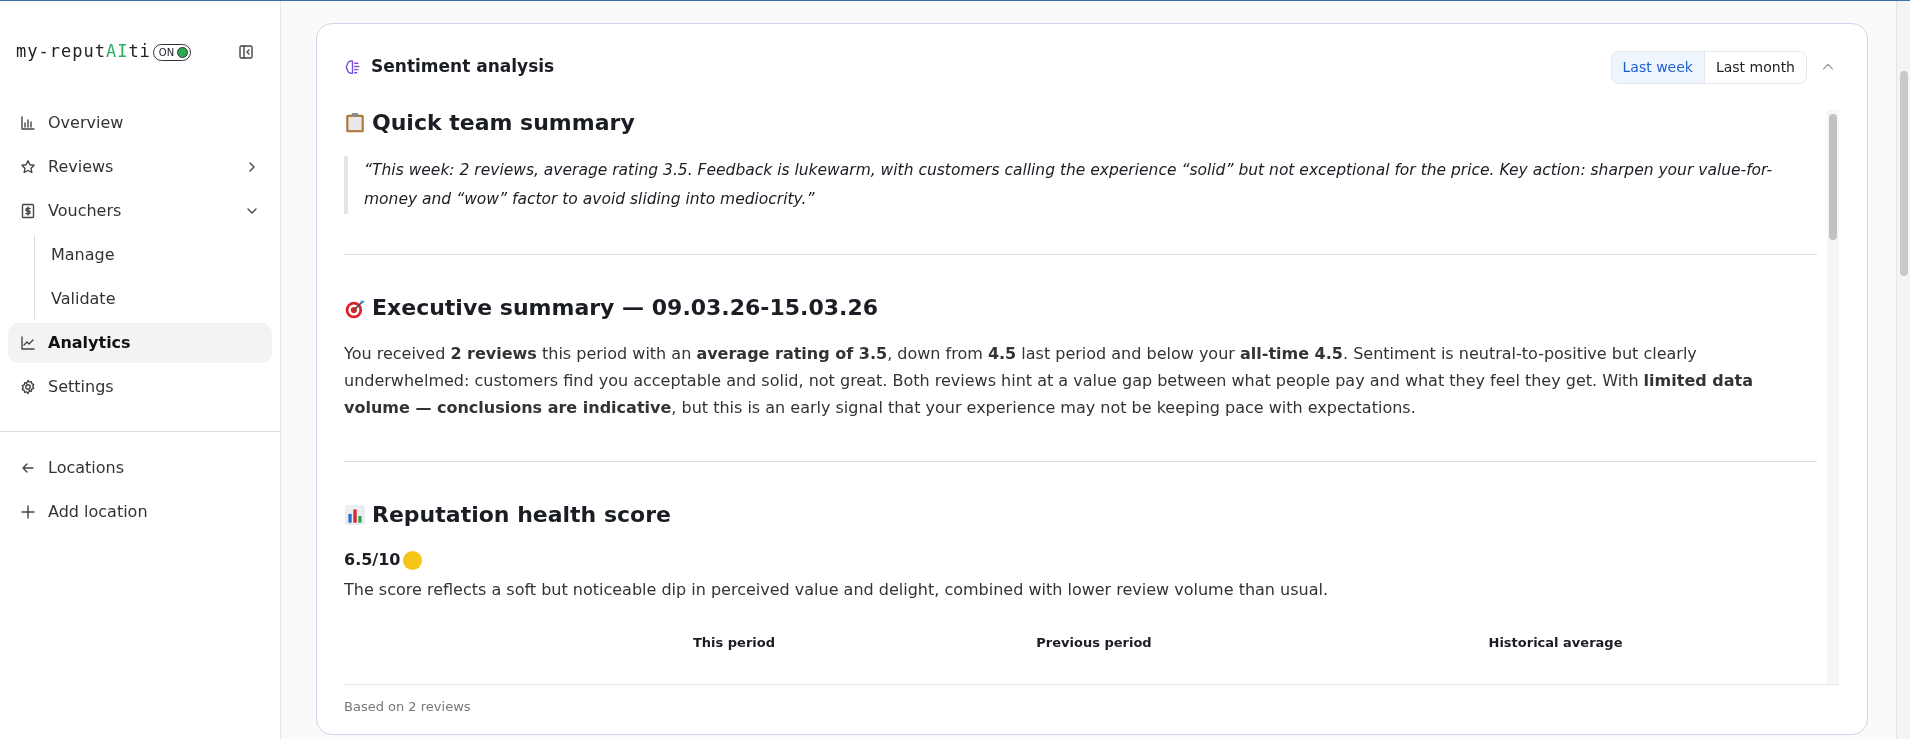 This screenshot has height=739, width=1910. Describe the element at coordinates (407, 706) in the screenshot. I see `footer-note: Based on 2 reviews` at that location.